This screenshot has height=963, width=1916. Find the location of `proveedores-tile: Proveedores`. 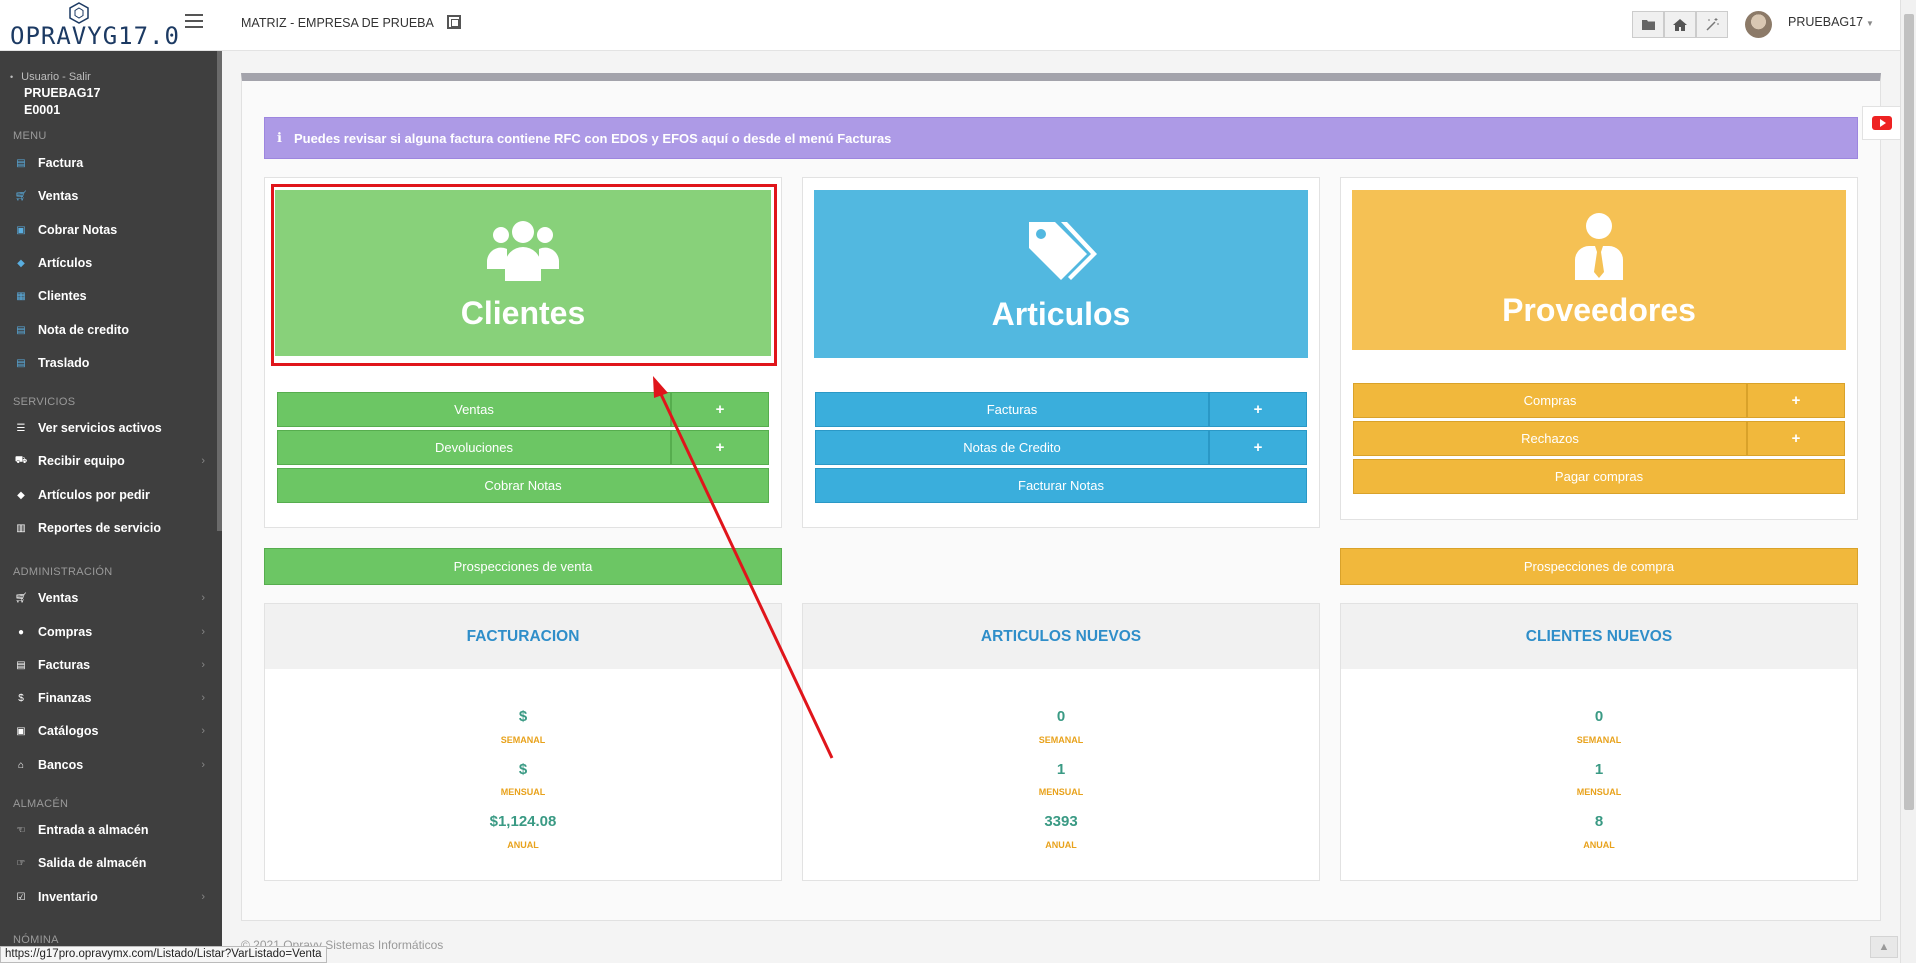

proveedores-tile: Proveedores is located at coordinates (1599, 270).